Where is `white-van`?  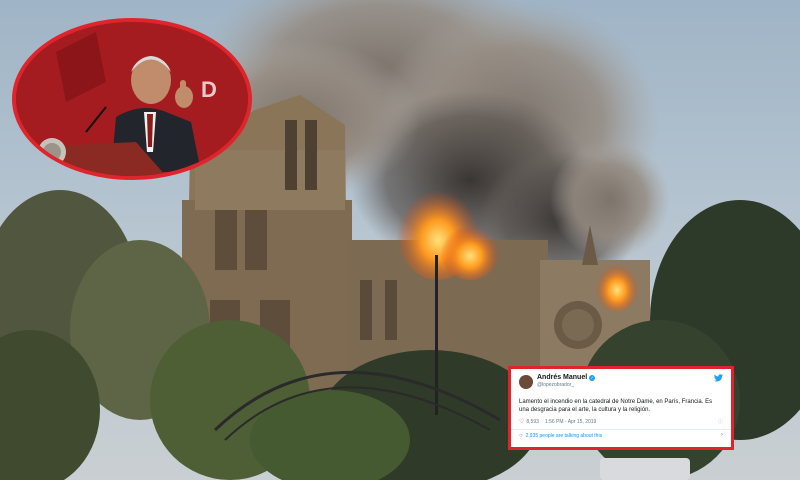
white-van is located at coordinates (645, 469).